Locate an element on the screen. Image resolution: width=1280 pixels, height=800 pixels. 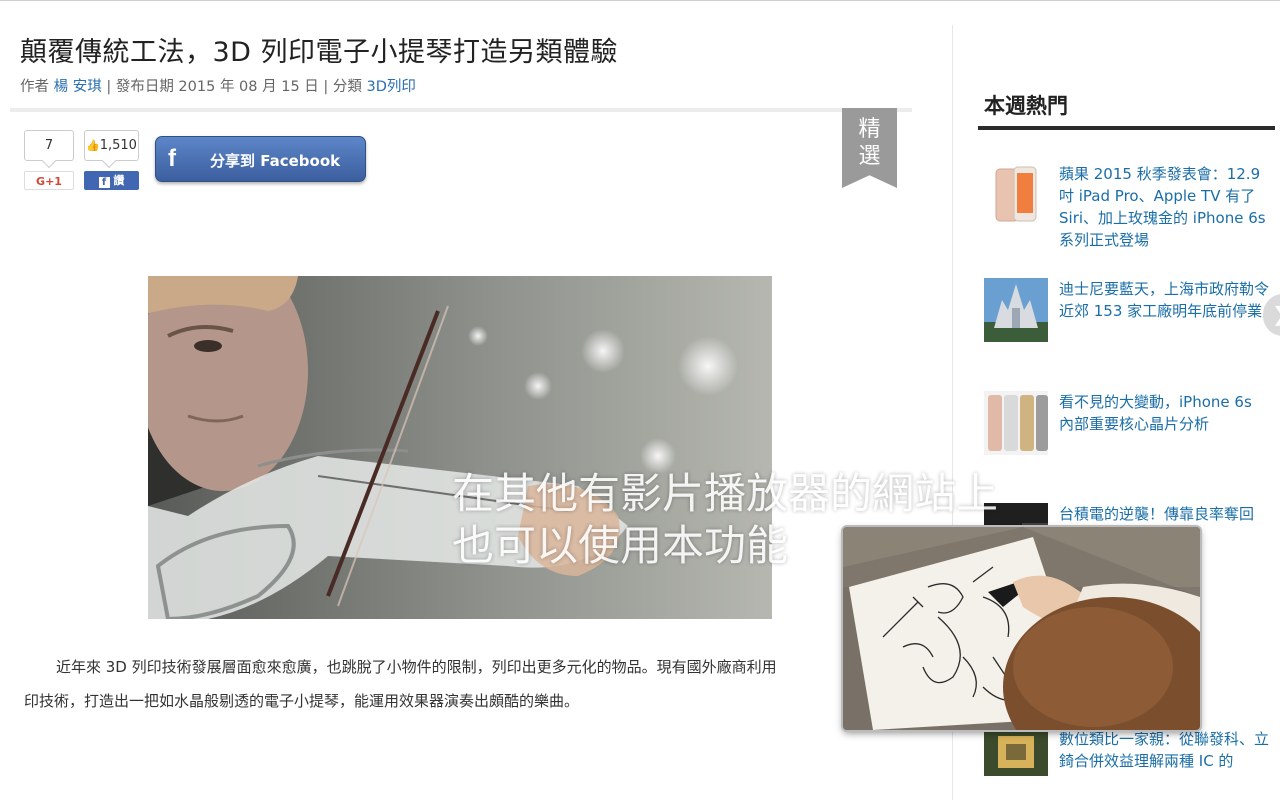
thumbs-up-icon: 👍 is located at coordinates (93, 145).